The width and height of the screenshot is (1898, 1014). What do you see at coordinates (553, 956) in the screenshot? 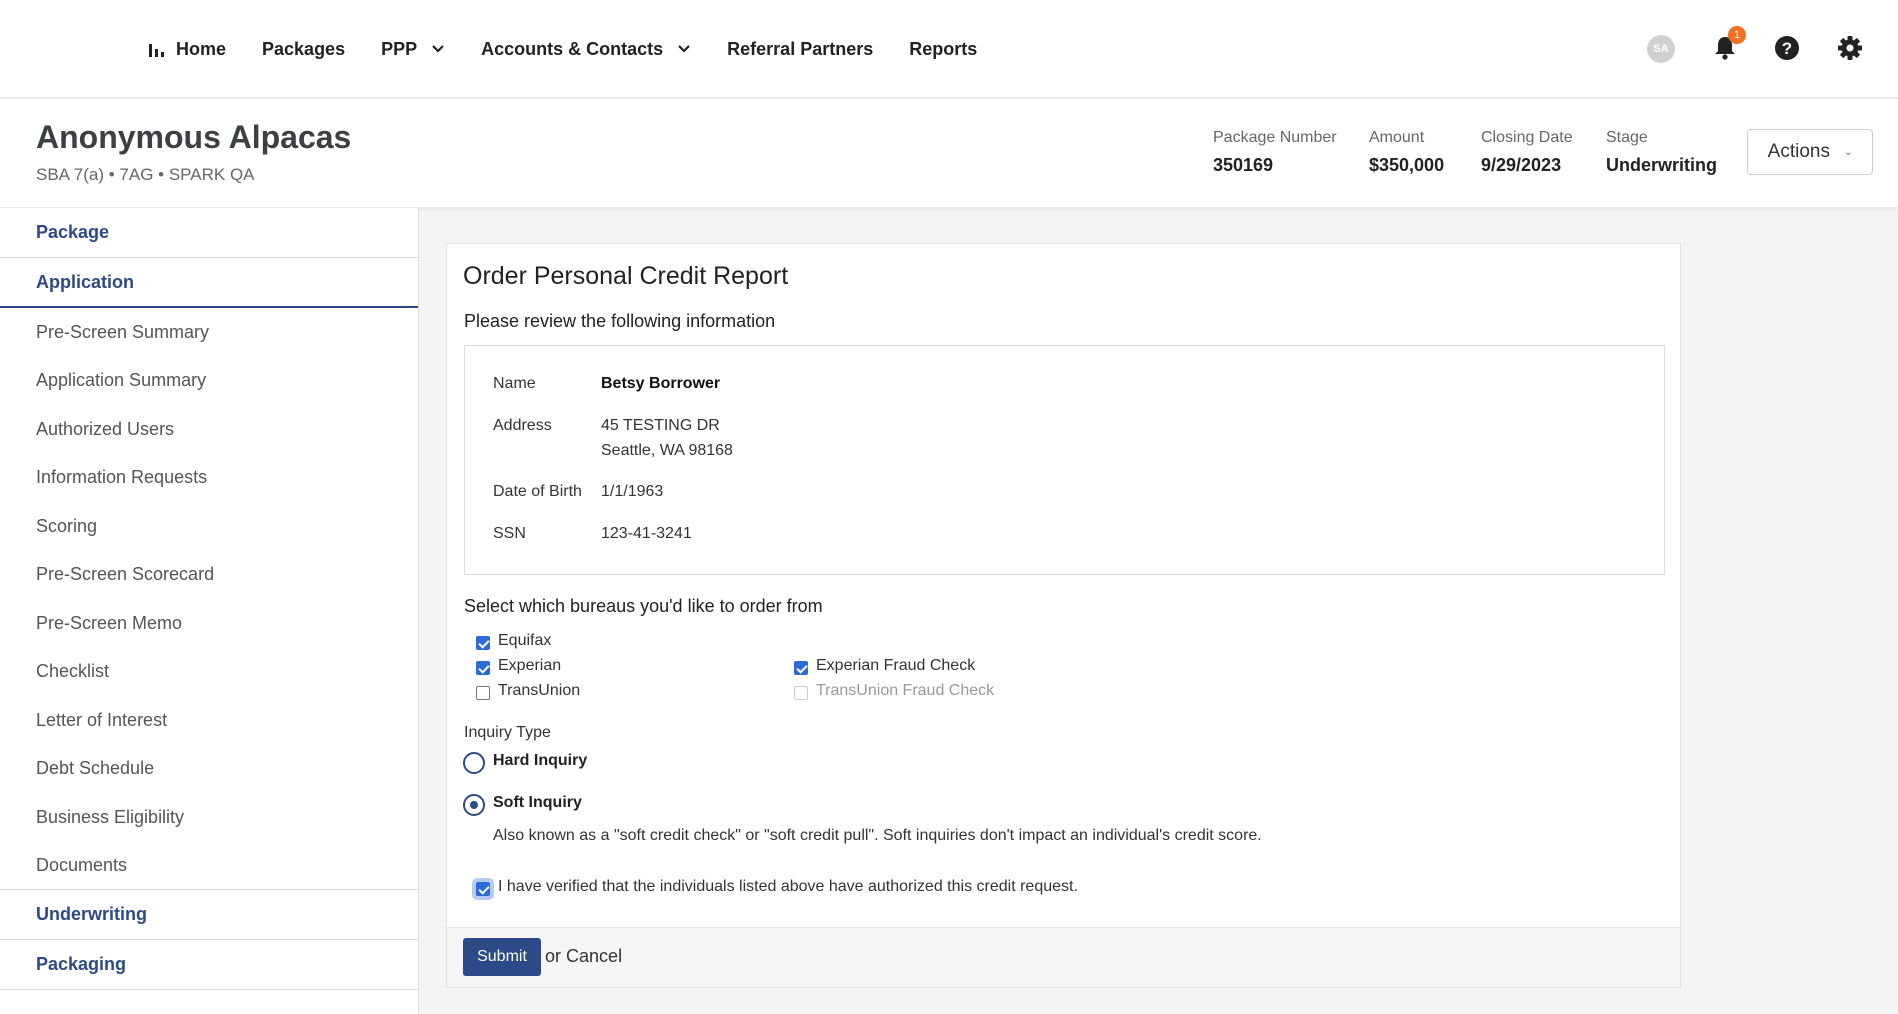
I see `or-text: or` at bounding box center [553, 956].